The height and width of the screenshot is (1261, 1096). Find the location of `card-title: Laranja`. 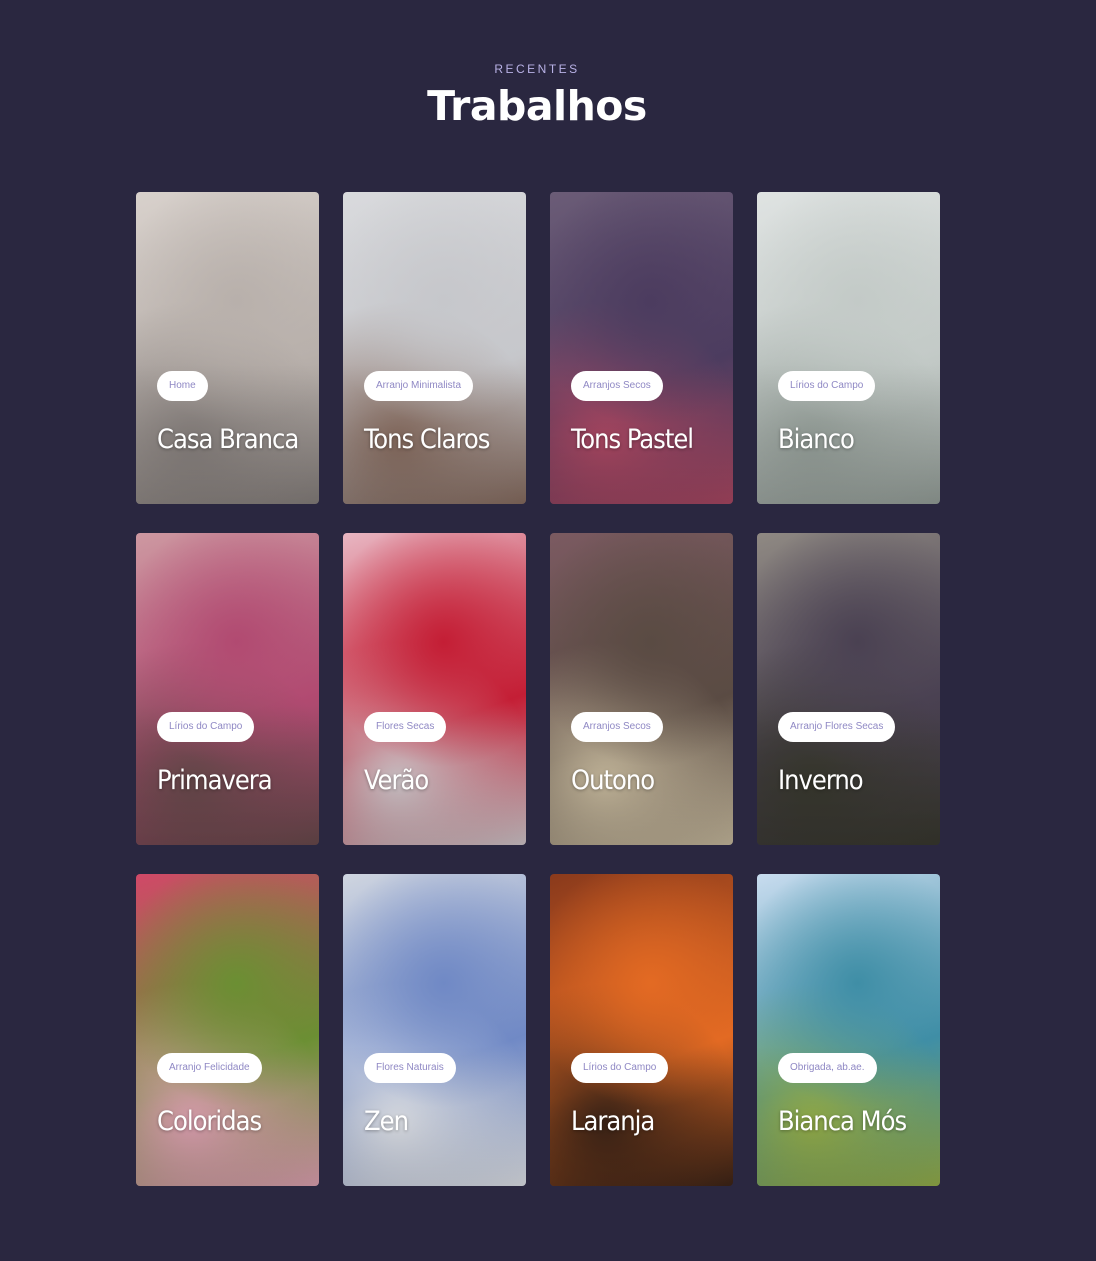

card-title: Laranja is located at coordinates (613, 1121).